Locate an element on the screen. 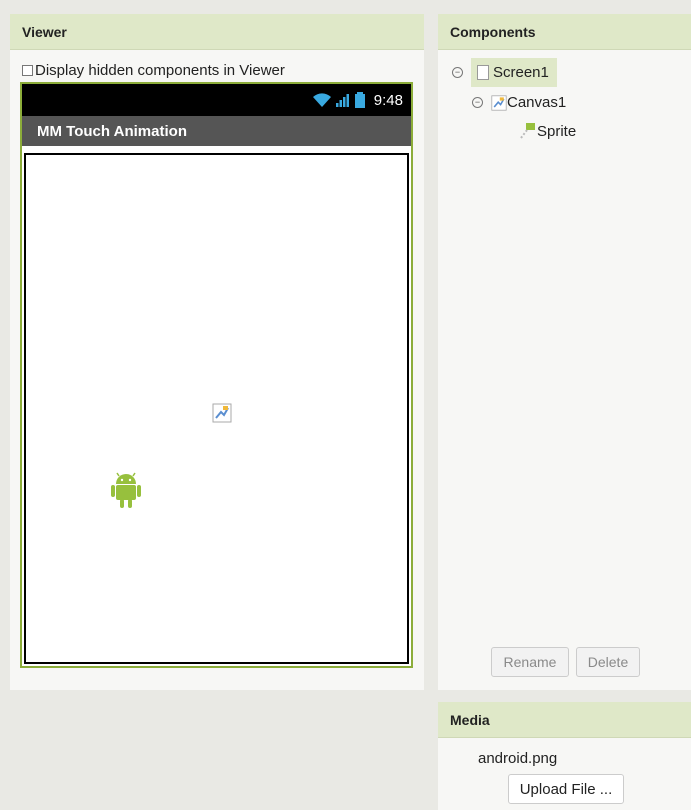 This screenshot has width=691, height=810. status-time: 9:48 is located at coordinates (388, 100).